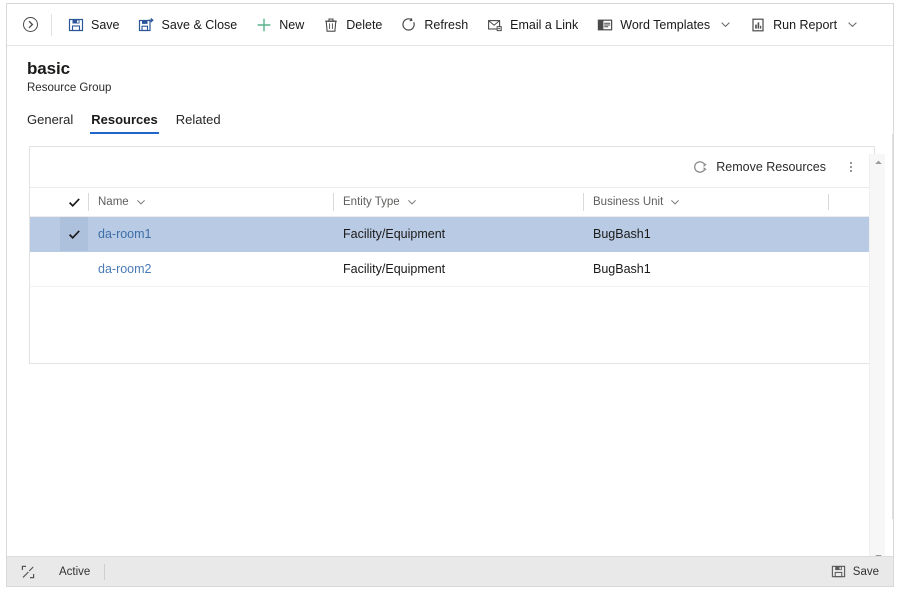  I want to click on plus-icon, so click(263, 24).